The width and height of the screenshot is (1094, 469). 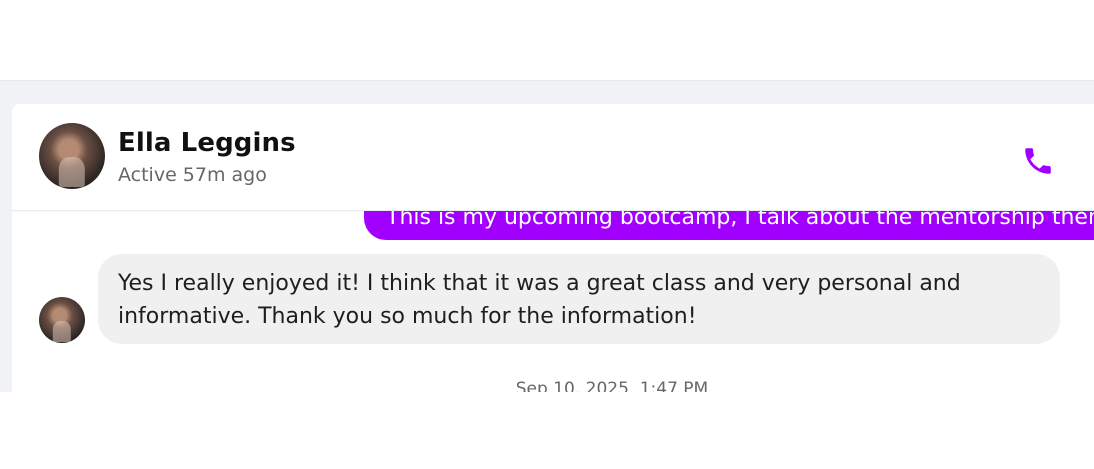 I want to click on phone-icon, so click(x=1038, y=161).